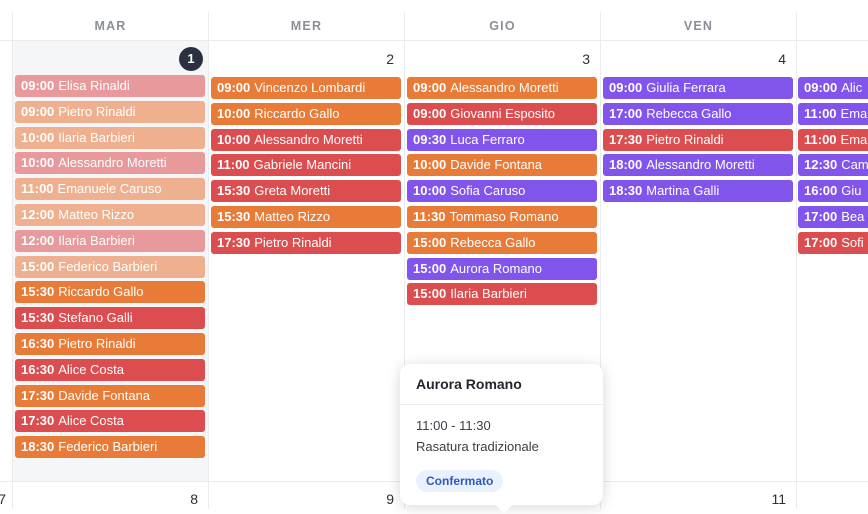  I want to click on appointment-event: 09:00 Pietro Rinaldi, so click(110, 111).